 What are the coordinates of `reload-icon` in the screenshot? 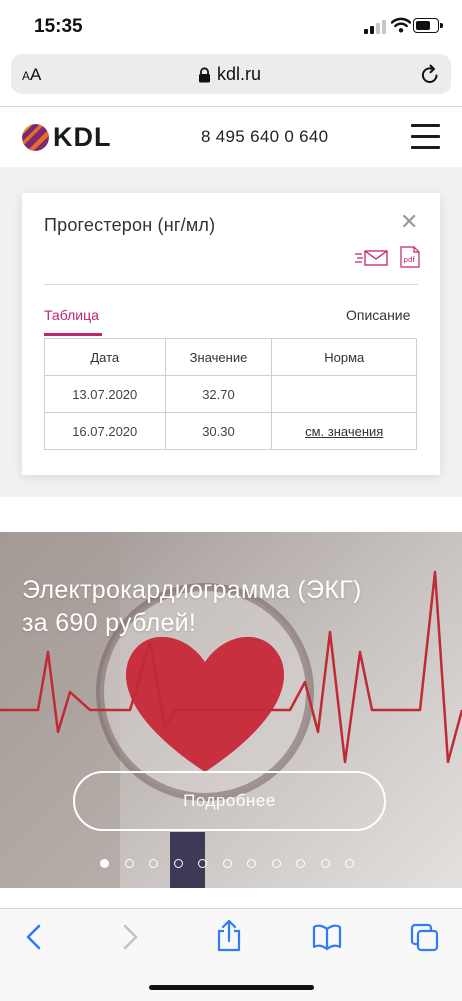 It's located at (430, 74).